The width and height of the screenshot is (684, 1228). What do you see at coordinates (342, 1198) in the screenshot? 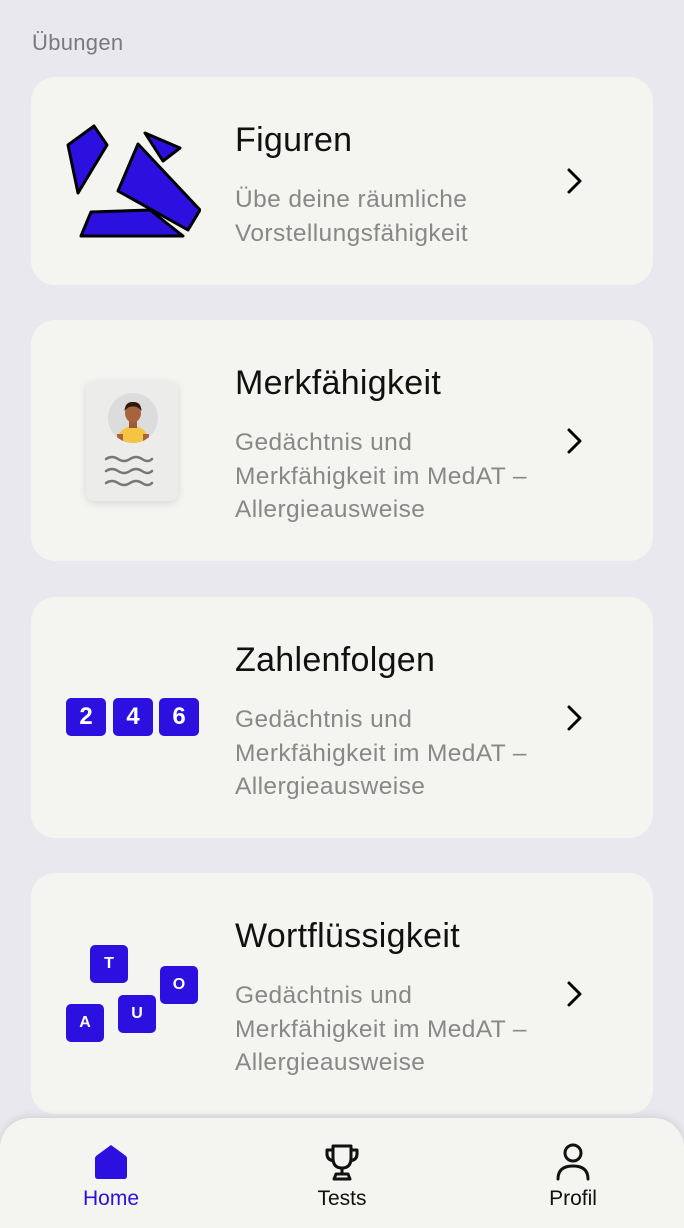
I see `nav-label: Tests` at bounding box center [342, 1198].